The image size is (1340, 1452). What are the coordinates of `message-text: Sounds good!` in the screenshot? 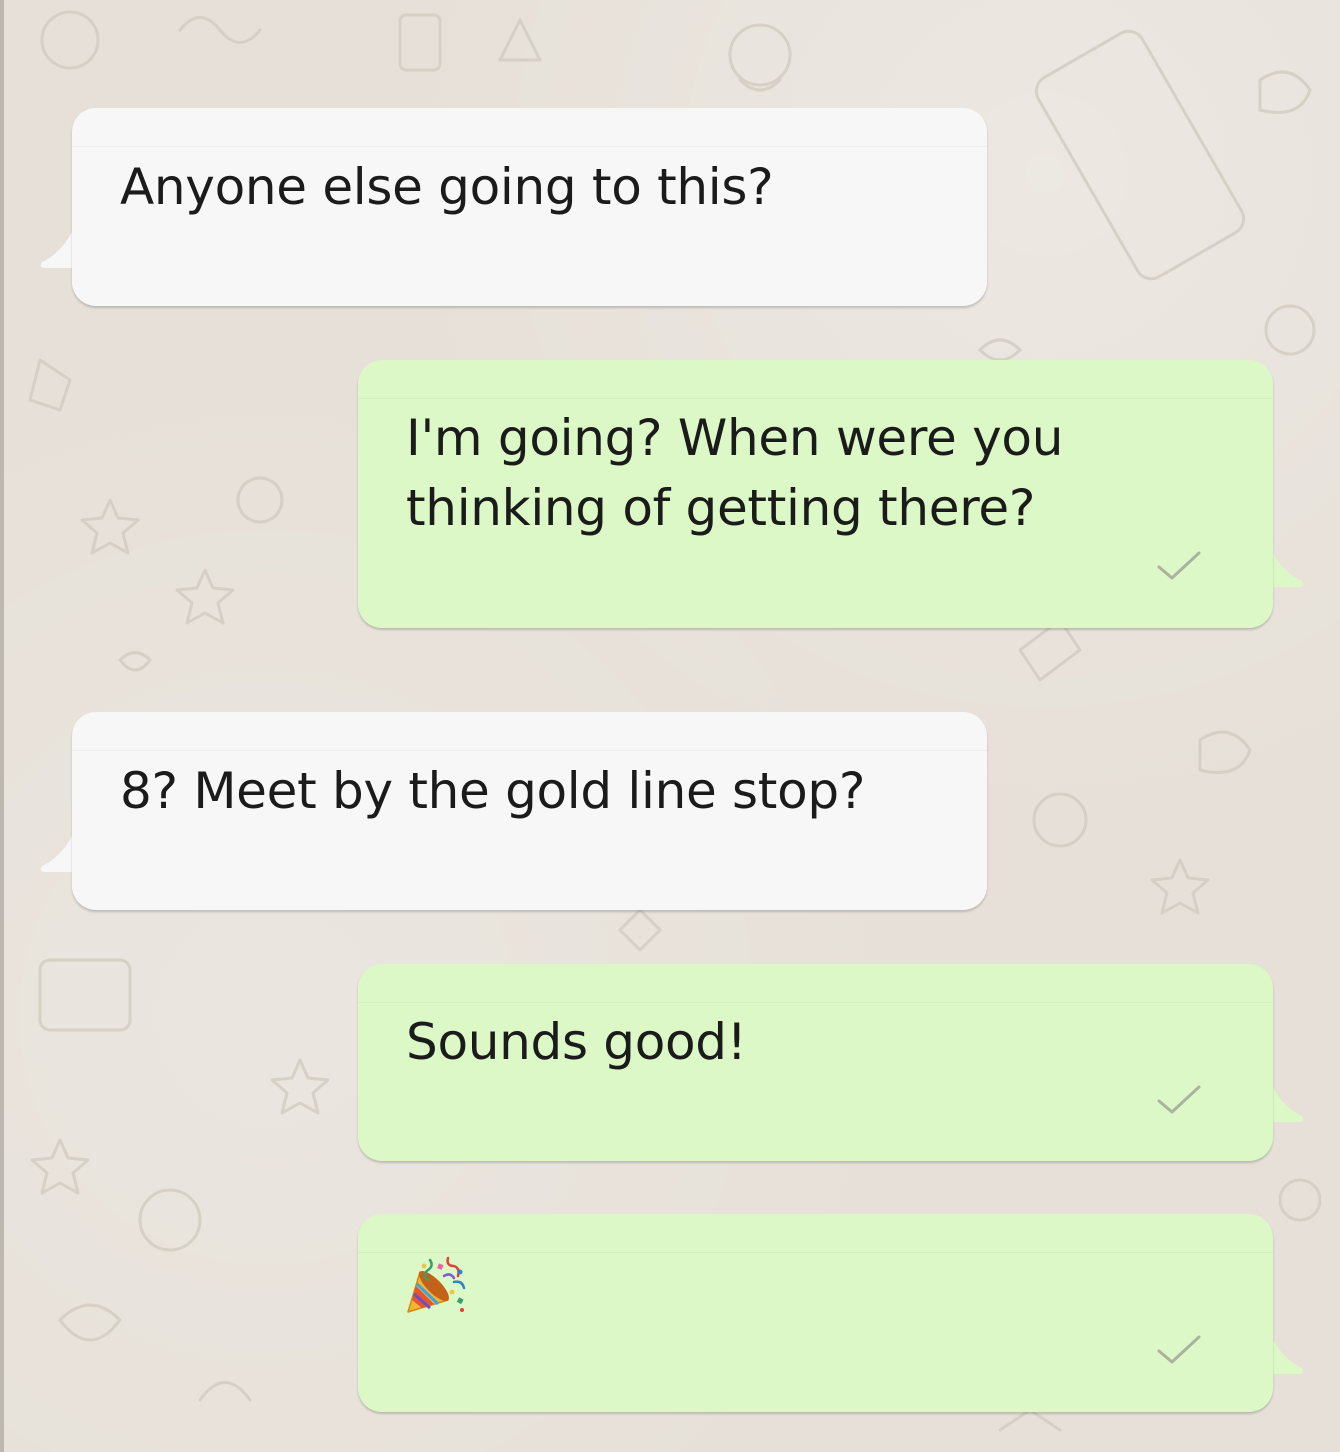 It's located at (576, 1042).